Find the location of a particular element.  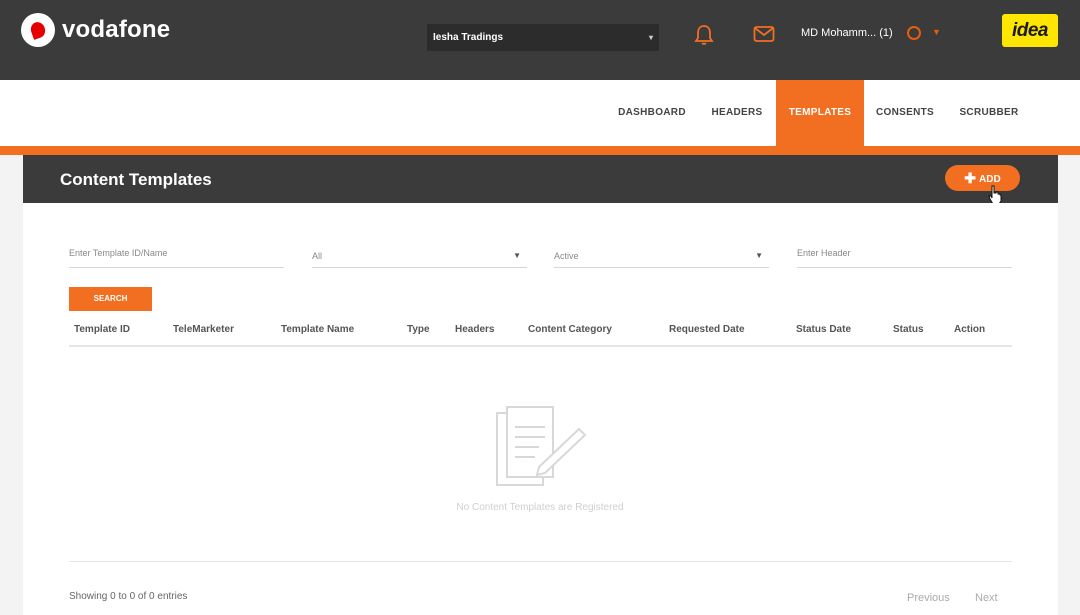

column-header-type: Type is located at coordinates (418, 329).